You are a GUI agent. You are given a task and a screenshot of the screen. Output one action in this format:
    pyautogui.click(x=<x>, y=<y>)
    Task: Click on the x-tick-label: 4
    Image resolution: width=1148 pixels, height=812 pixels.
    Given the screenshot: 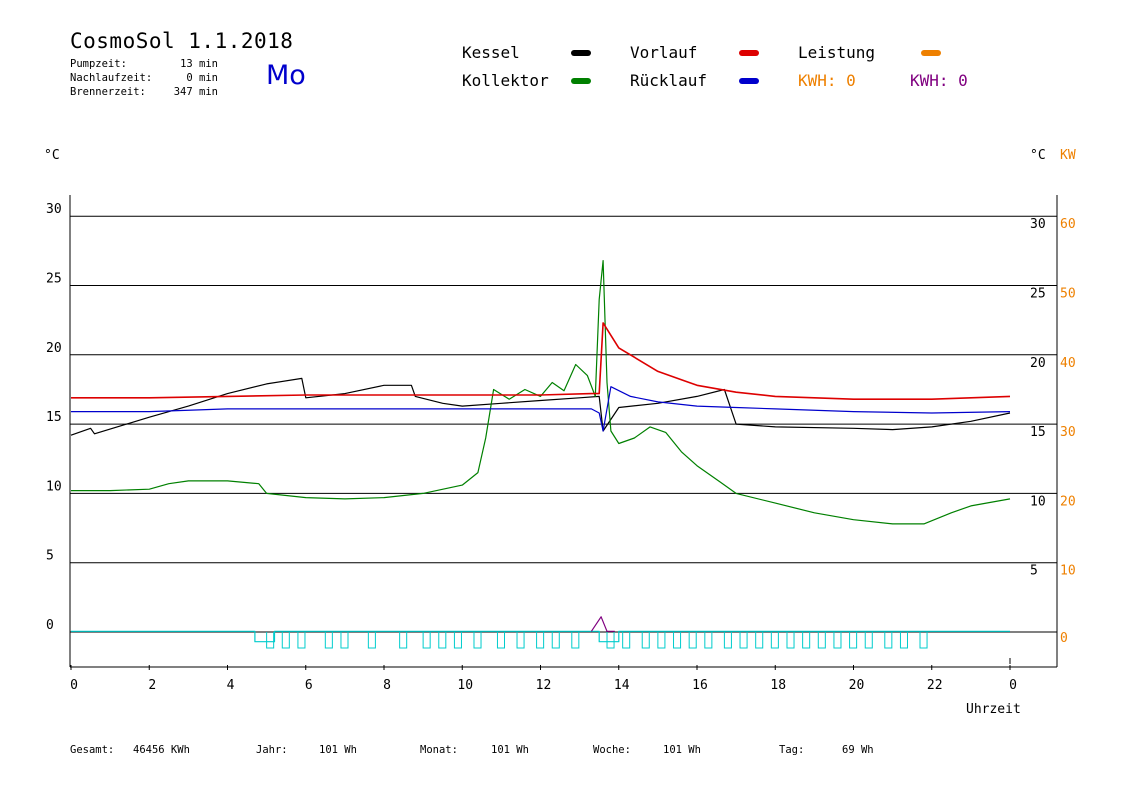 What is the action you would take?
    pyautogui.click(x=231, y=685)
    